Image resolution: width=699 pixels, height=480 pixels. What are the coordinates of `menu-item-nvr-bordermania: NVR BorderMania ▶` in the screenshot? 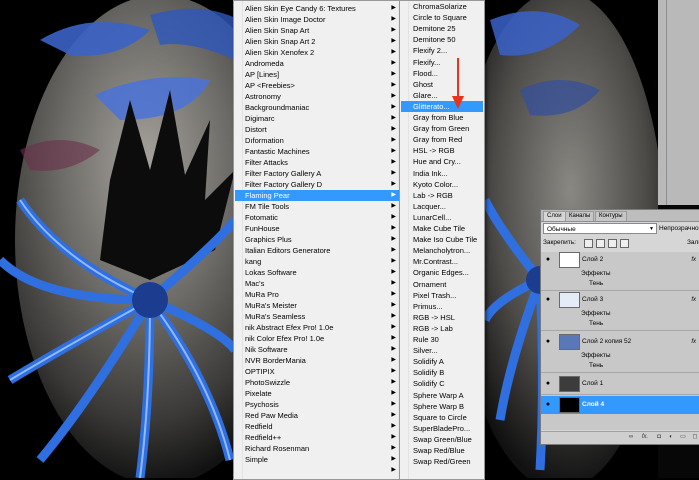 It's located at (317, 360).